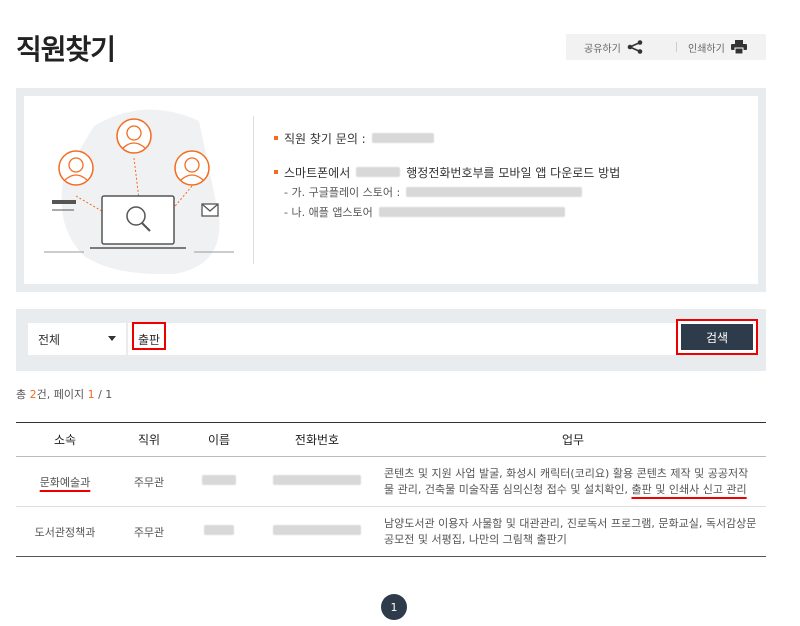 Image resolution: width=800 pixels, height=626 pixels. What do you see at coordinates (219, 440) in the screenshot?
I see `header-name: 이름` at bounding box center [219, 440].